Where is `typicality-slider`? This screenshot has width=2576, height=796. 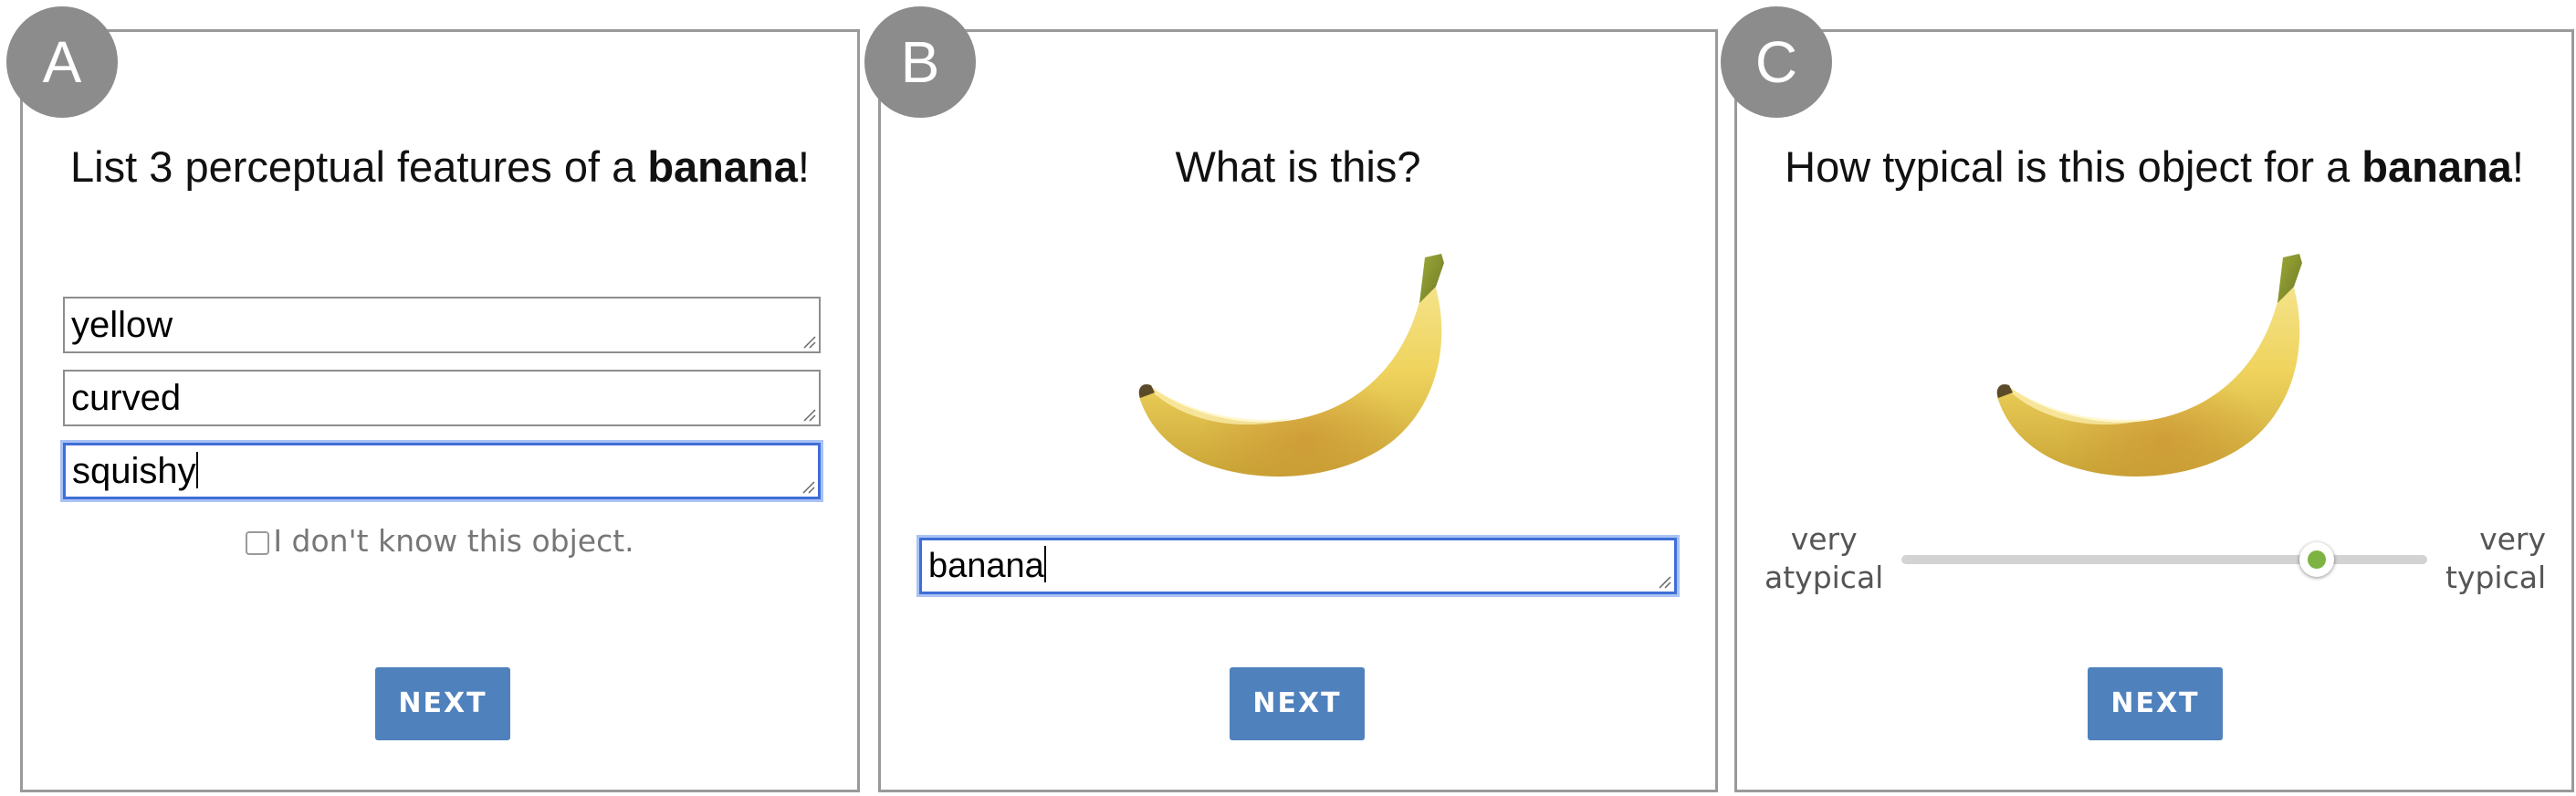 typicality-slider is located at coordinates (2164, 559).